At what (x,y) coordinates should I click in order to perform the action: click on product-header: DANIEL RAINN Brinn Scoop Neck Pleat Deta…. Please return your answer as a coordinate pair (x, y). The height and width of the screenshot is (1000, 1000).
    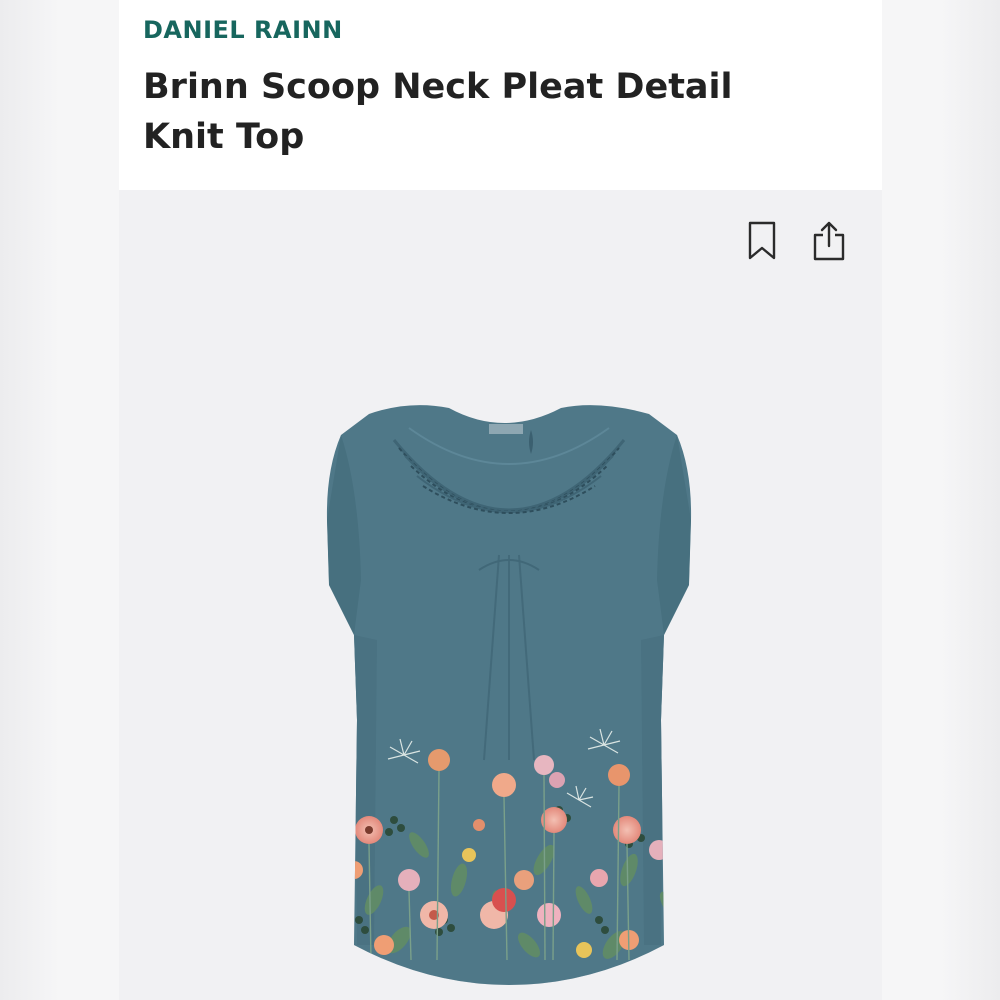
    Looking at the image, I should click on (500, 95).